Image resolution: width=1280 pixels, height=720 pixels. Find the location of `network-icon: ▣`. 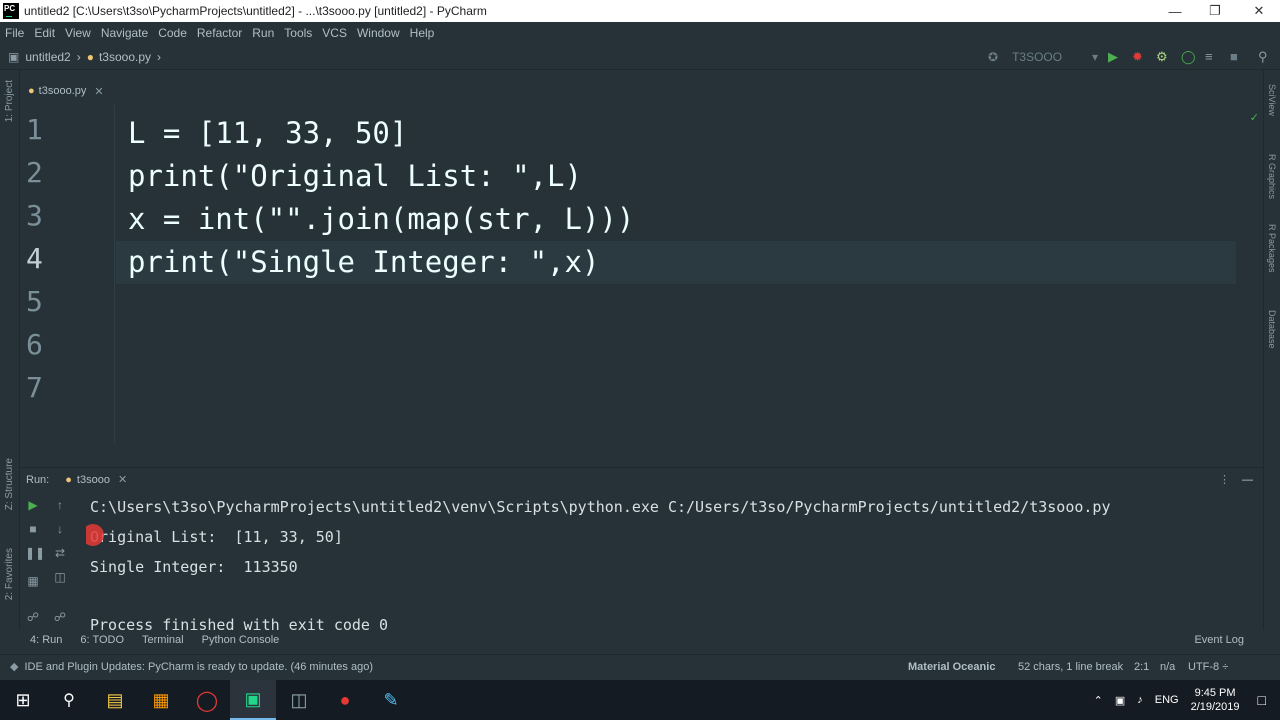

network-icon: ▣ is located at coordinates (1120, 700).